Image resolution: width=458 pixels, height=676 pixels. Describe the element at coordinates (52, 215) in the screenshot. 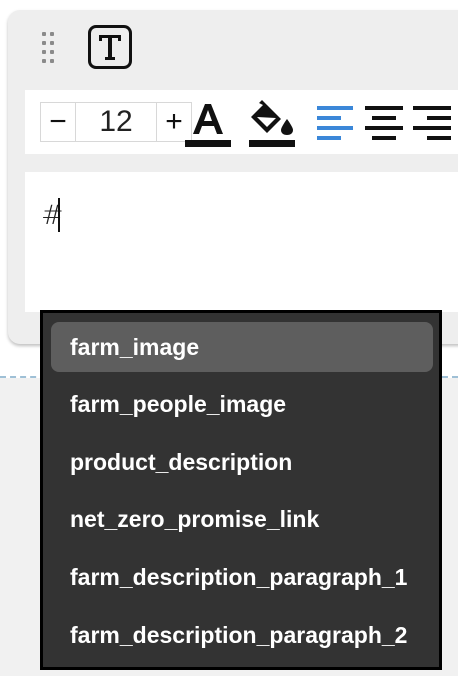

I see `editor-text: #` at that location.